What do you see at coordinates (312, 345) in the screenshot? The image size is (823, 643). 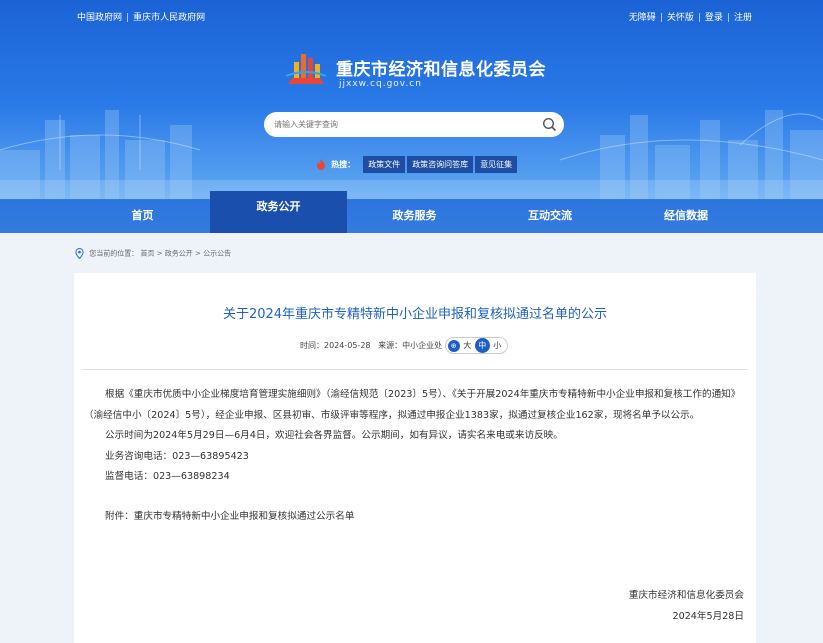 I see `time-label: 时间：` at bounding box center [312, 345].